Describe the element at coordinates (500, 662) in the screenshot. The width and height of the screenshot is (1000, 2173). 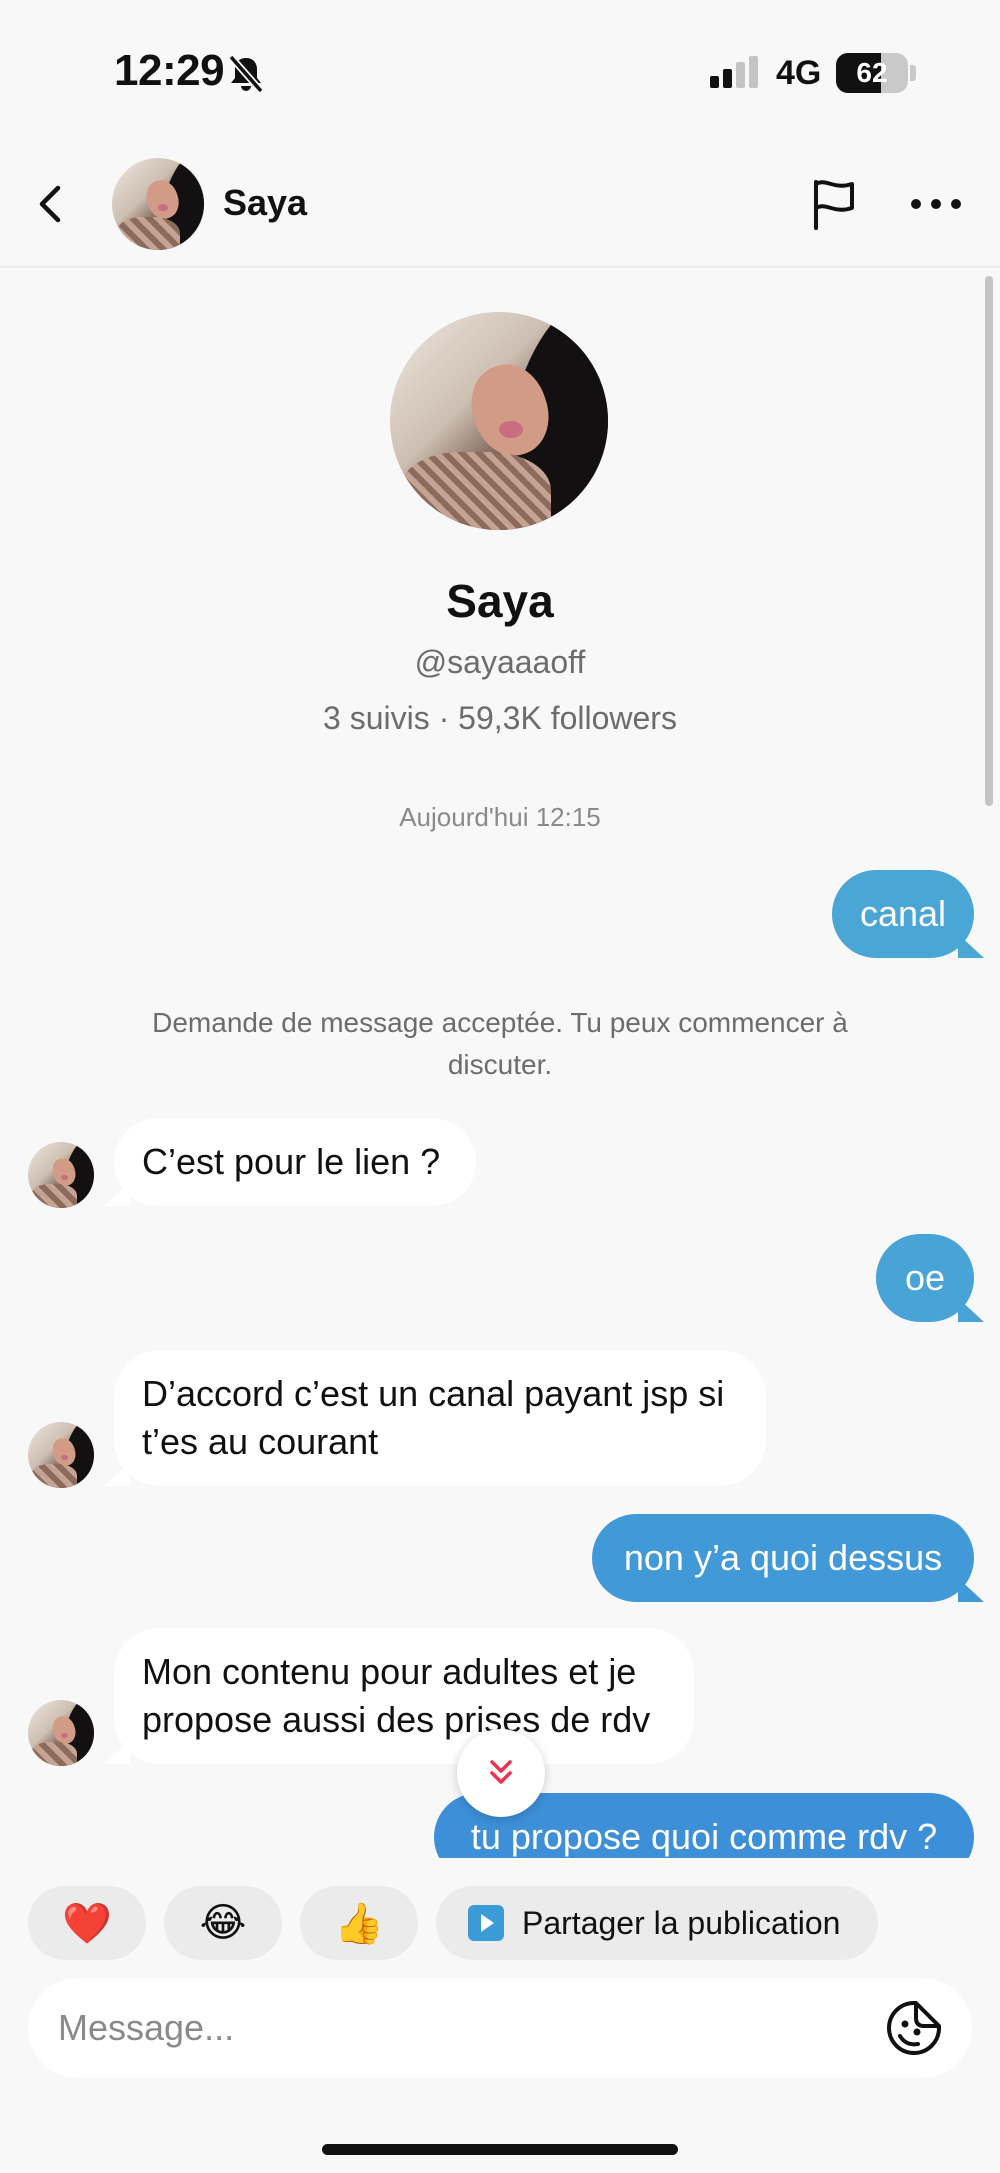
I see `profile-handle: @sayaaaoff` at that location.